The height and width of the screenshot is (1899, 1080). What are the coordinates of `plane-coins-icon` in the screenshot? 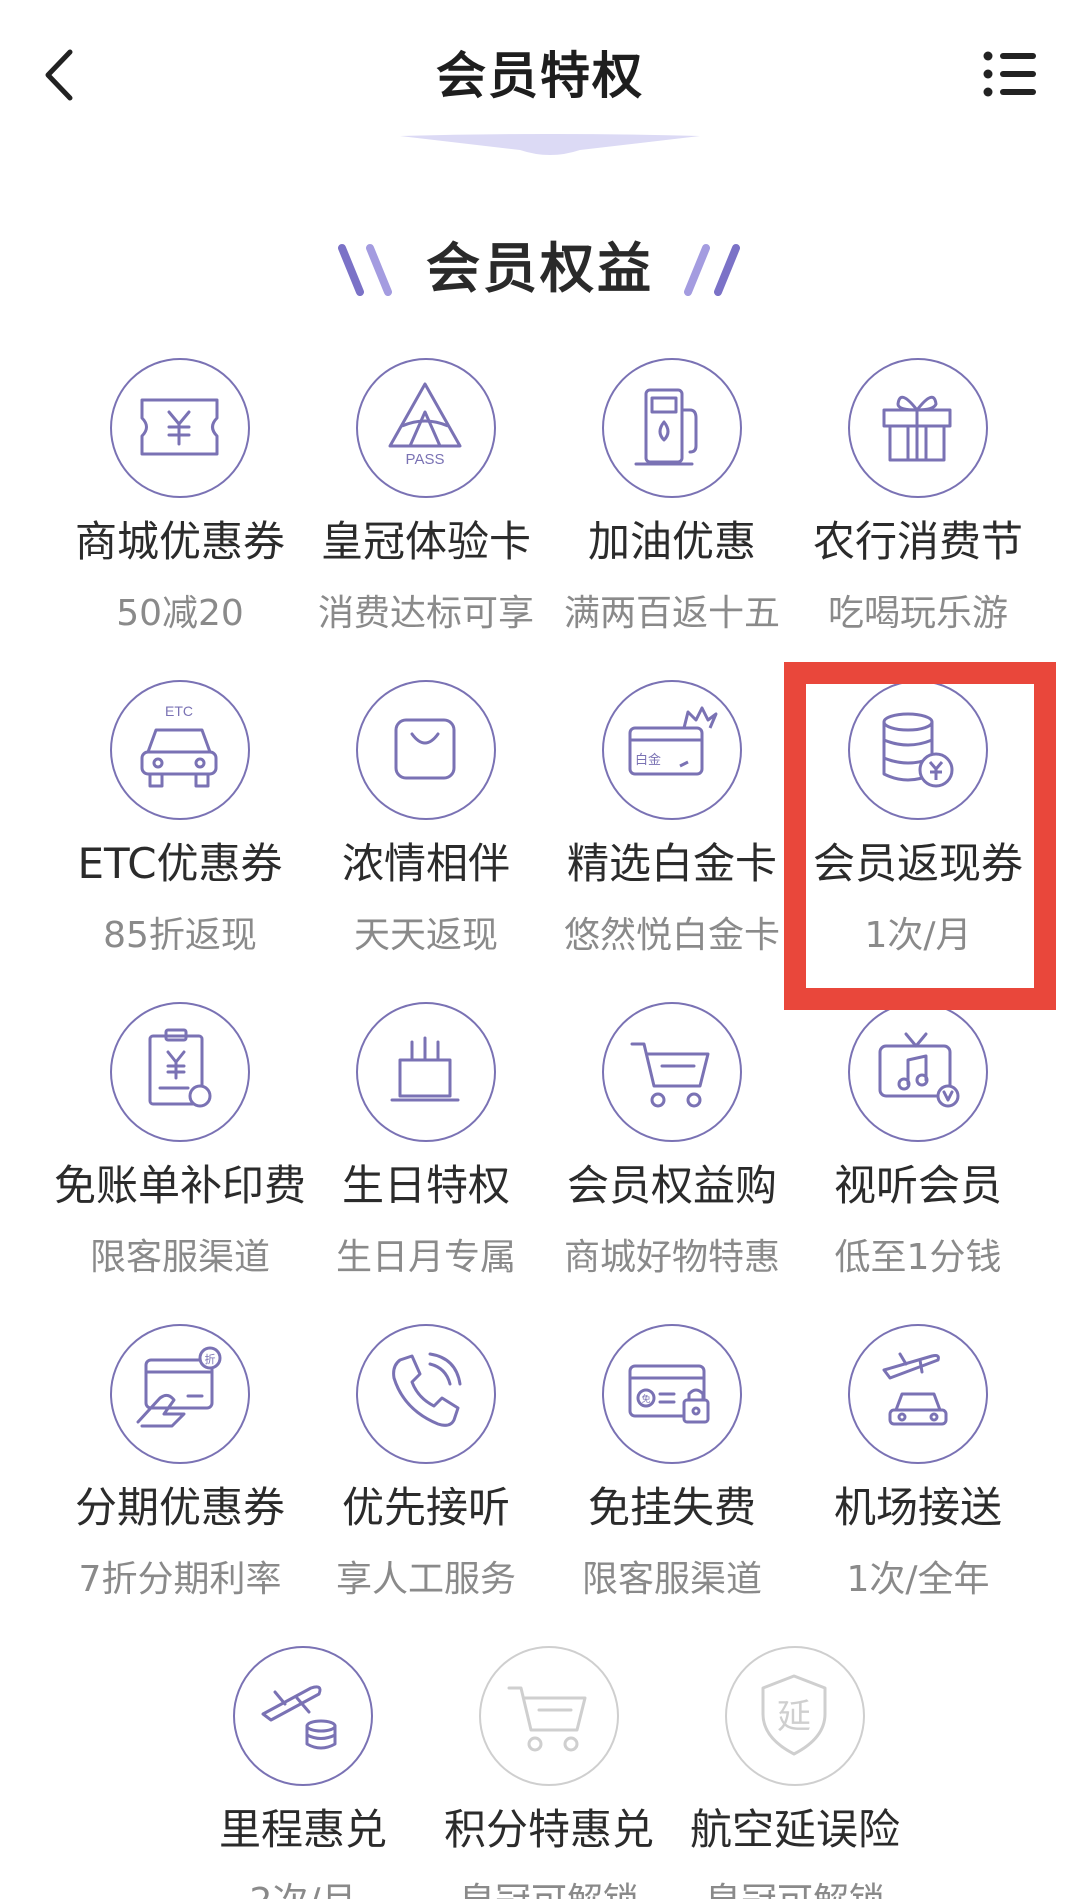 It's located at (303, 1716).